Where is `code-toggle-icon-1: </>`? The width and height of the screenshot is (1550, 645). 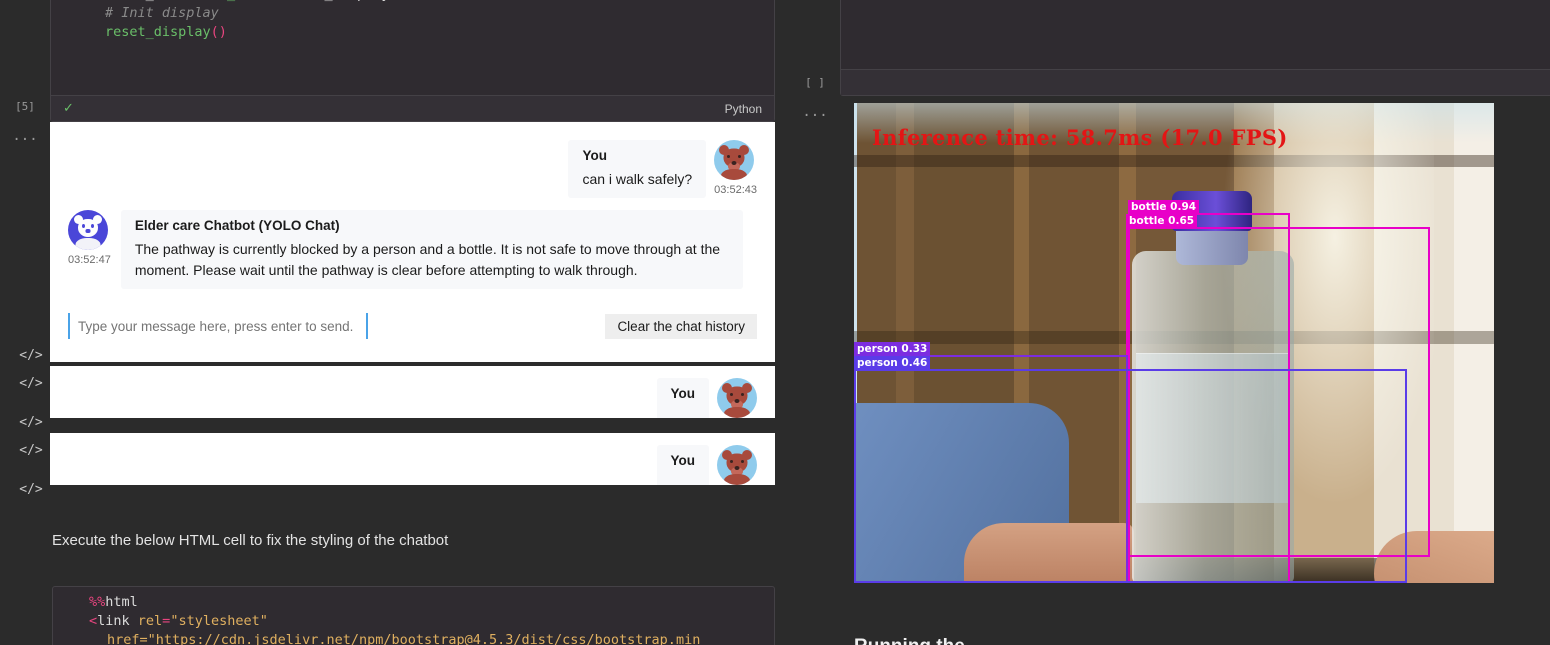 code-toggle-icon-1: </> is located at coordinates (31, 355).